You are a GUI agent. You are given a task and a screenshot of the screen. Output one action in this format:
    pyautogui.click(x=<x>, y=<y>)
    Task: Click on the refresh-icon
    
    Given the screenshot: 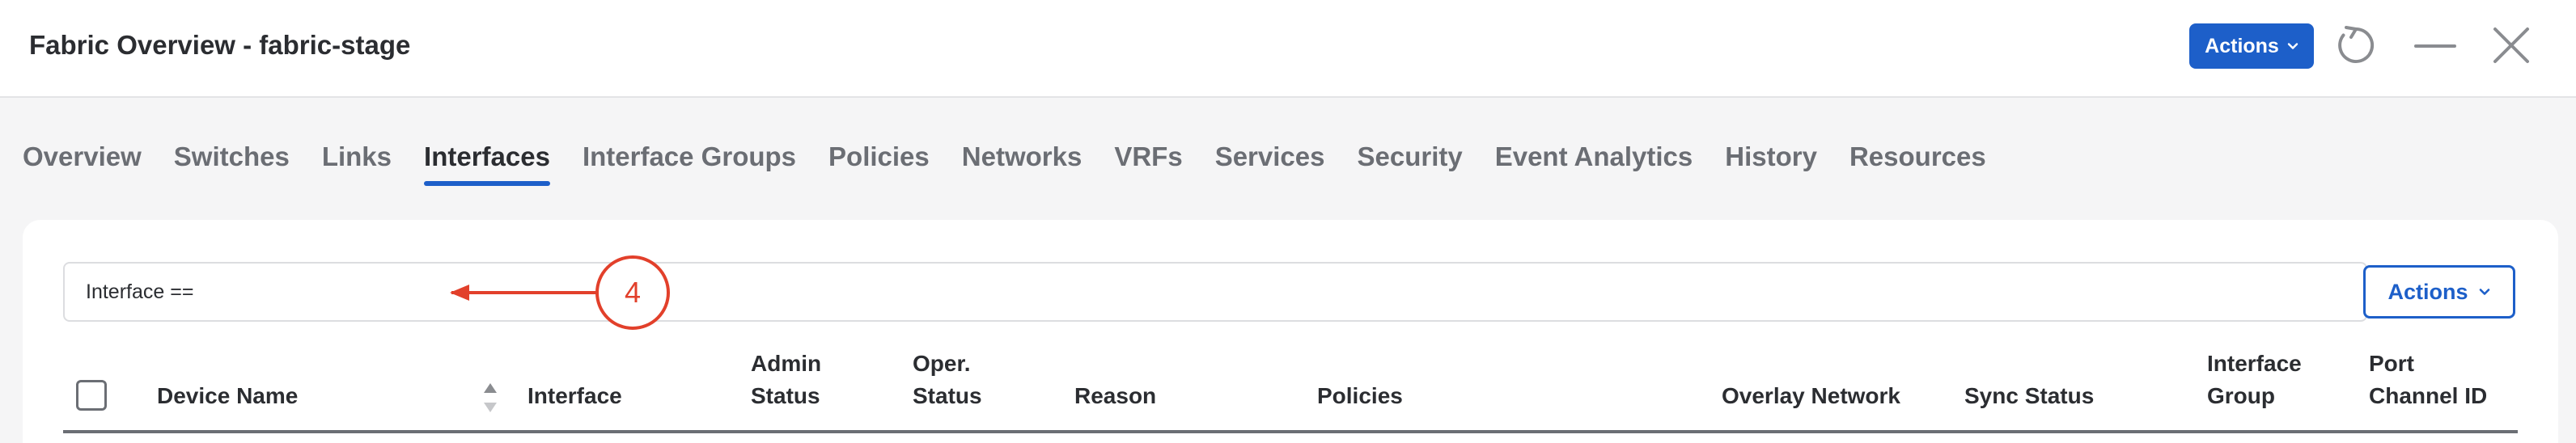 What is the action you would take?
    pyautogui.click(x=2356, y=45)
    